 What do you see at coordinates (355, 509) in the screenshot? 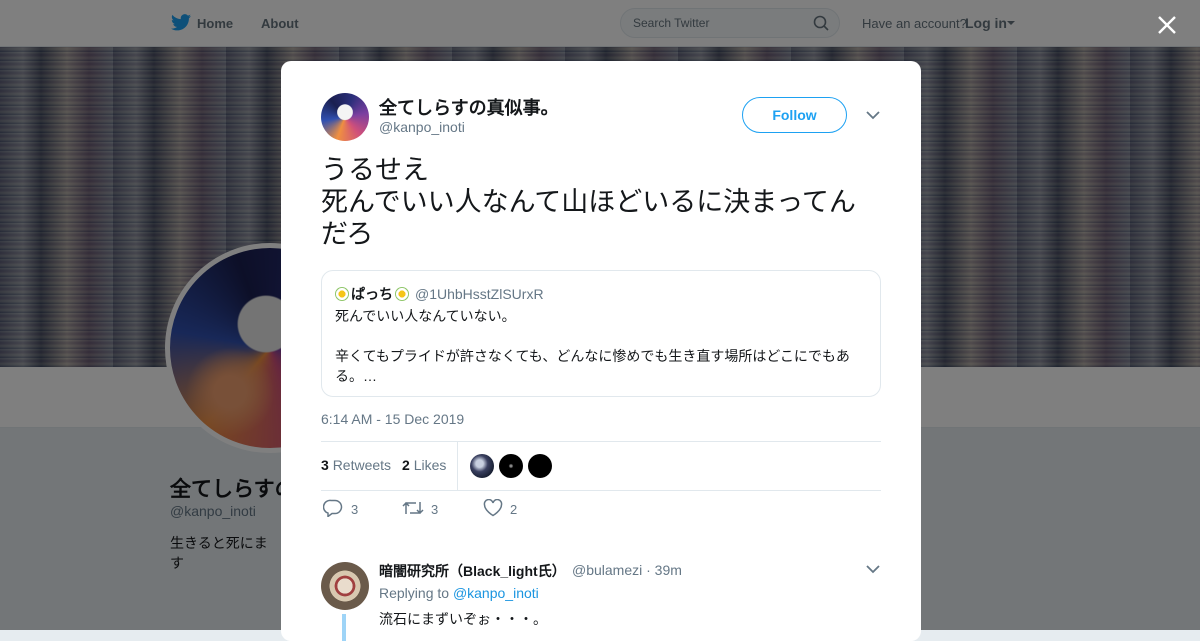
I see `reply-count: 3` at bounding box center [355, 509].